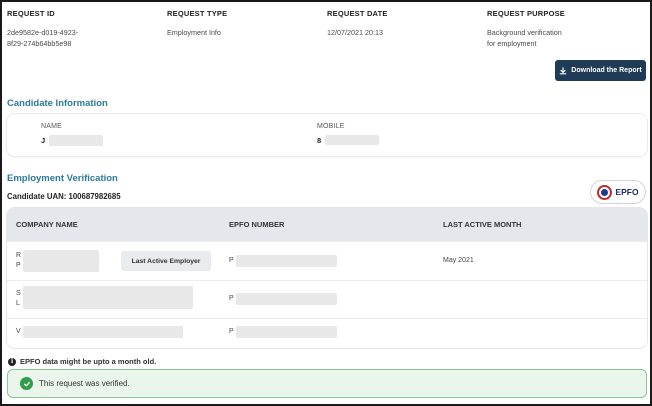  Describe the element at coordinates (526, 13) in the screenshot. I see `request-purpose-header: REQUEST PURPOSE` at that location.